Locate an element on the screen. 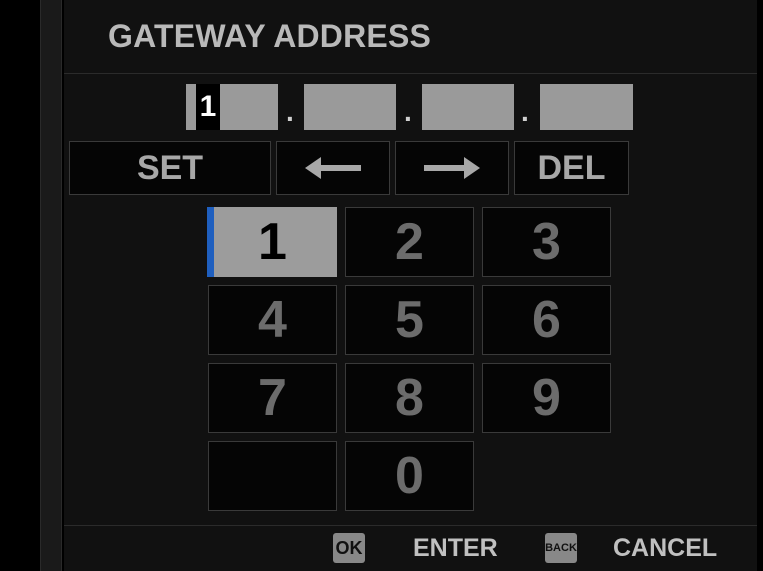  key-1: 1 is located at coordinates (272, 242).